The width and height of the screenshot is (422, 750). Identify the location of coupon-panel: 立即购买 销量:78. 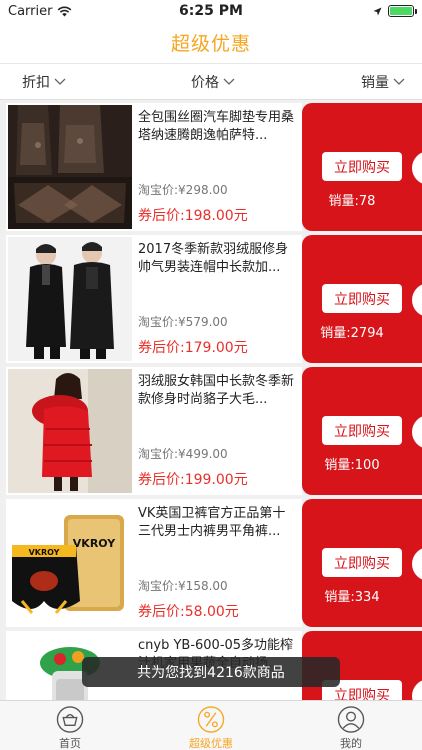
(362, 167).